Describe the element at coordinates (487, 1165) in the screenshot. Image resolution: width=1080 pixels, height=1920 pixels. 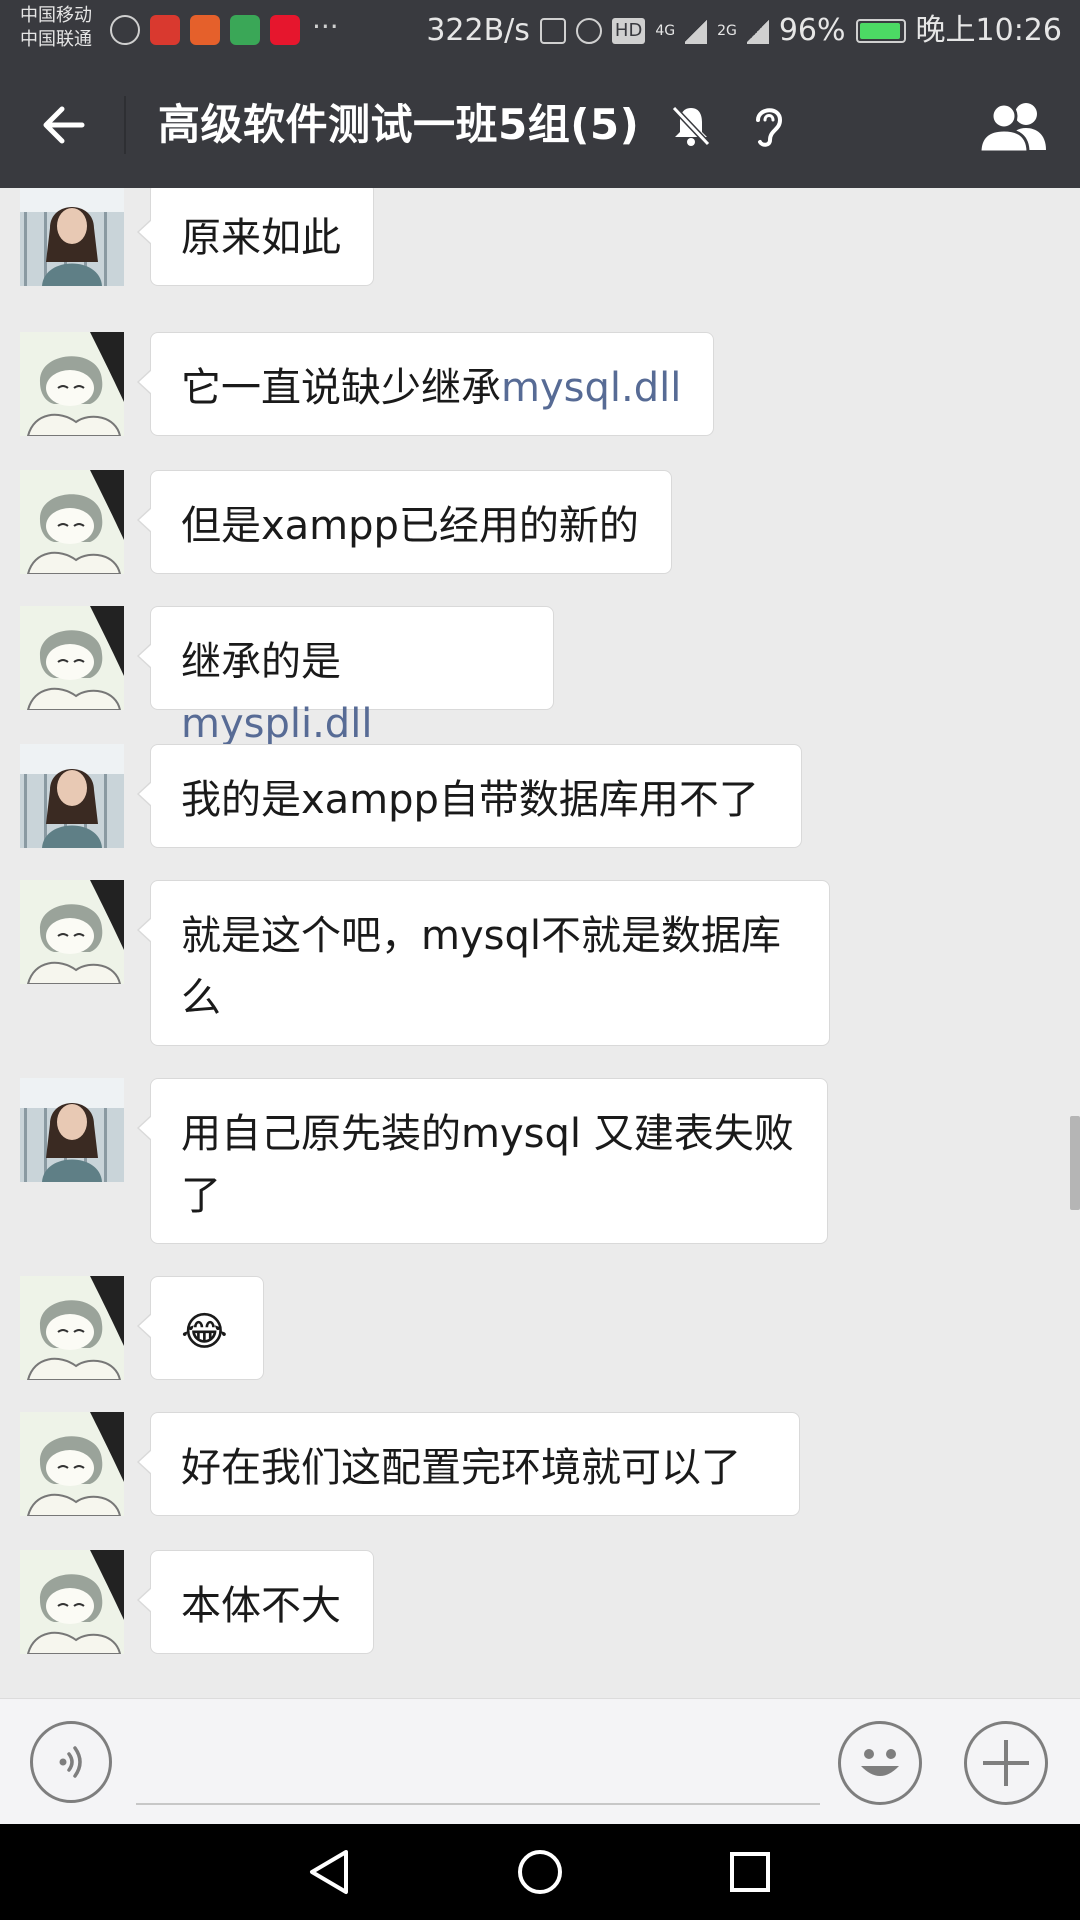
I see `message-text: 用自己原先装的mysql 又建表失败了` at that location.